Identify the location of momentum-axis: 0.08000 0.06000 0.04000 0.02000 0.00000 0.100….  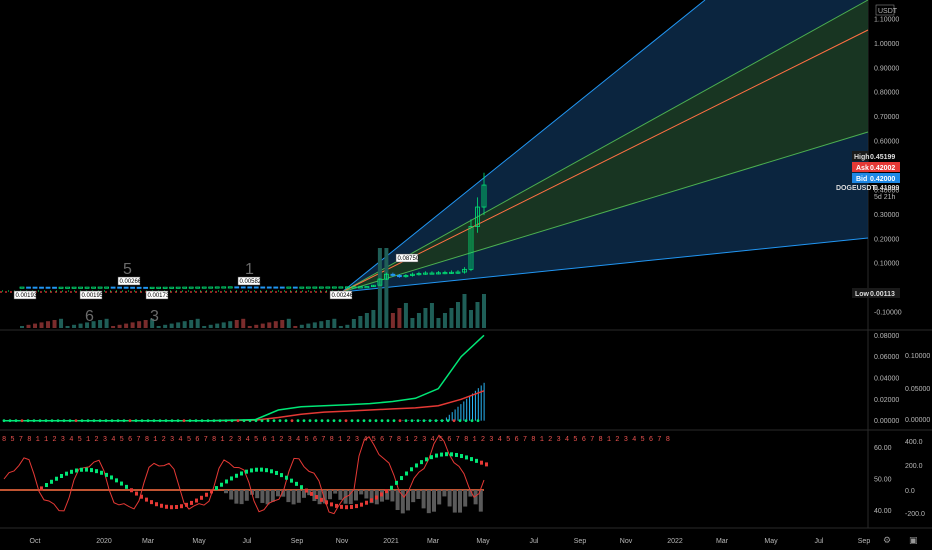
(902, 379).